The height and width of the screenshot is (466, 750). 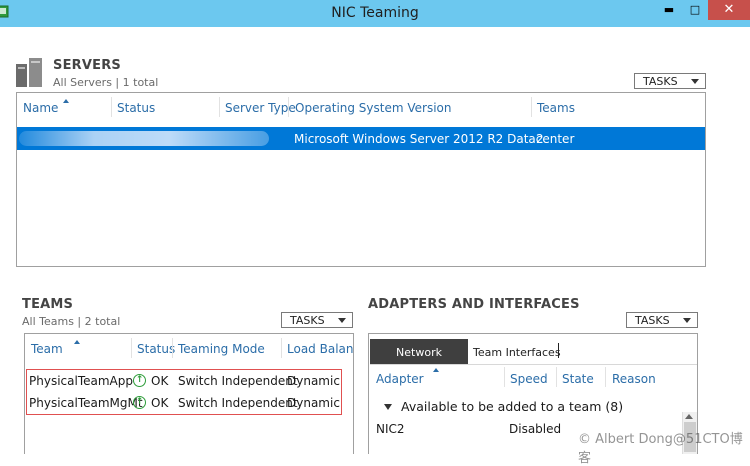 I want to click on servers-col-os-version: Operating System Version, so click(x=373, y=108).